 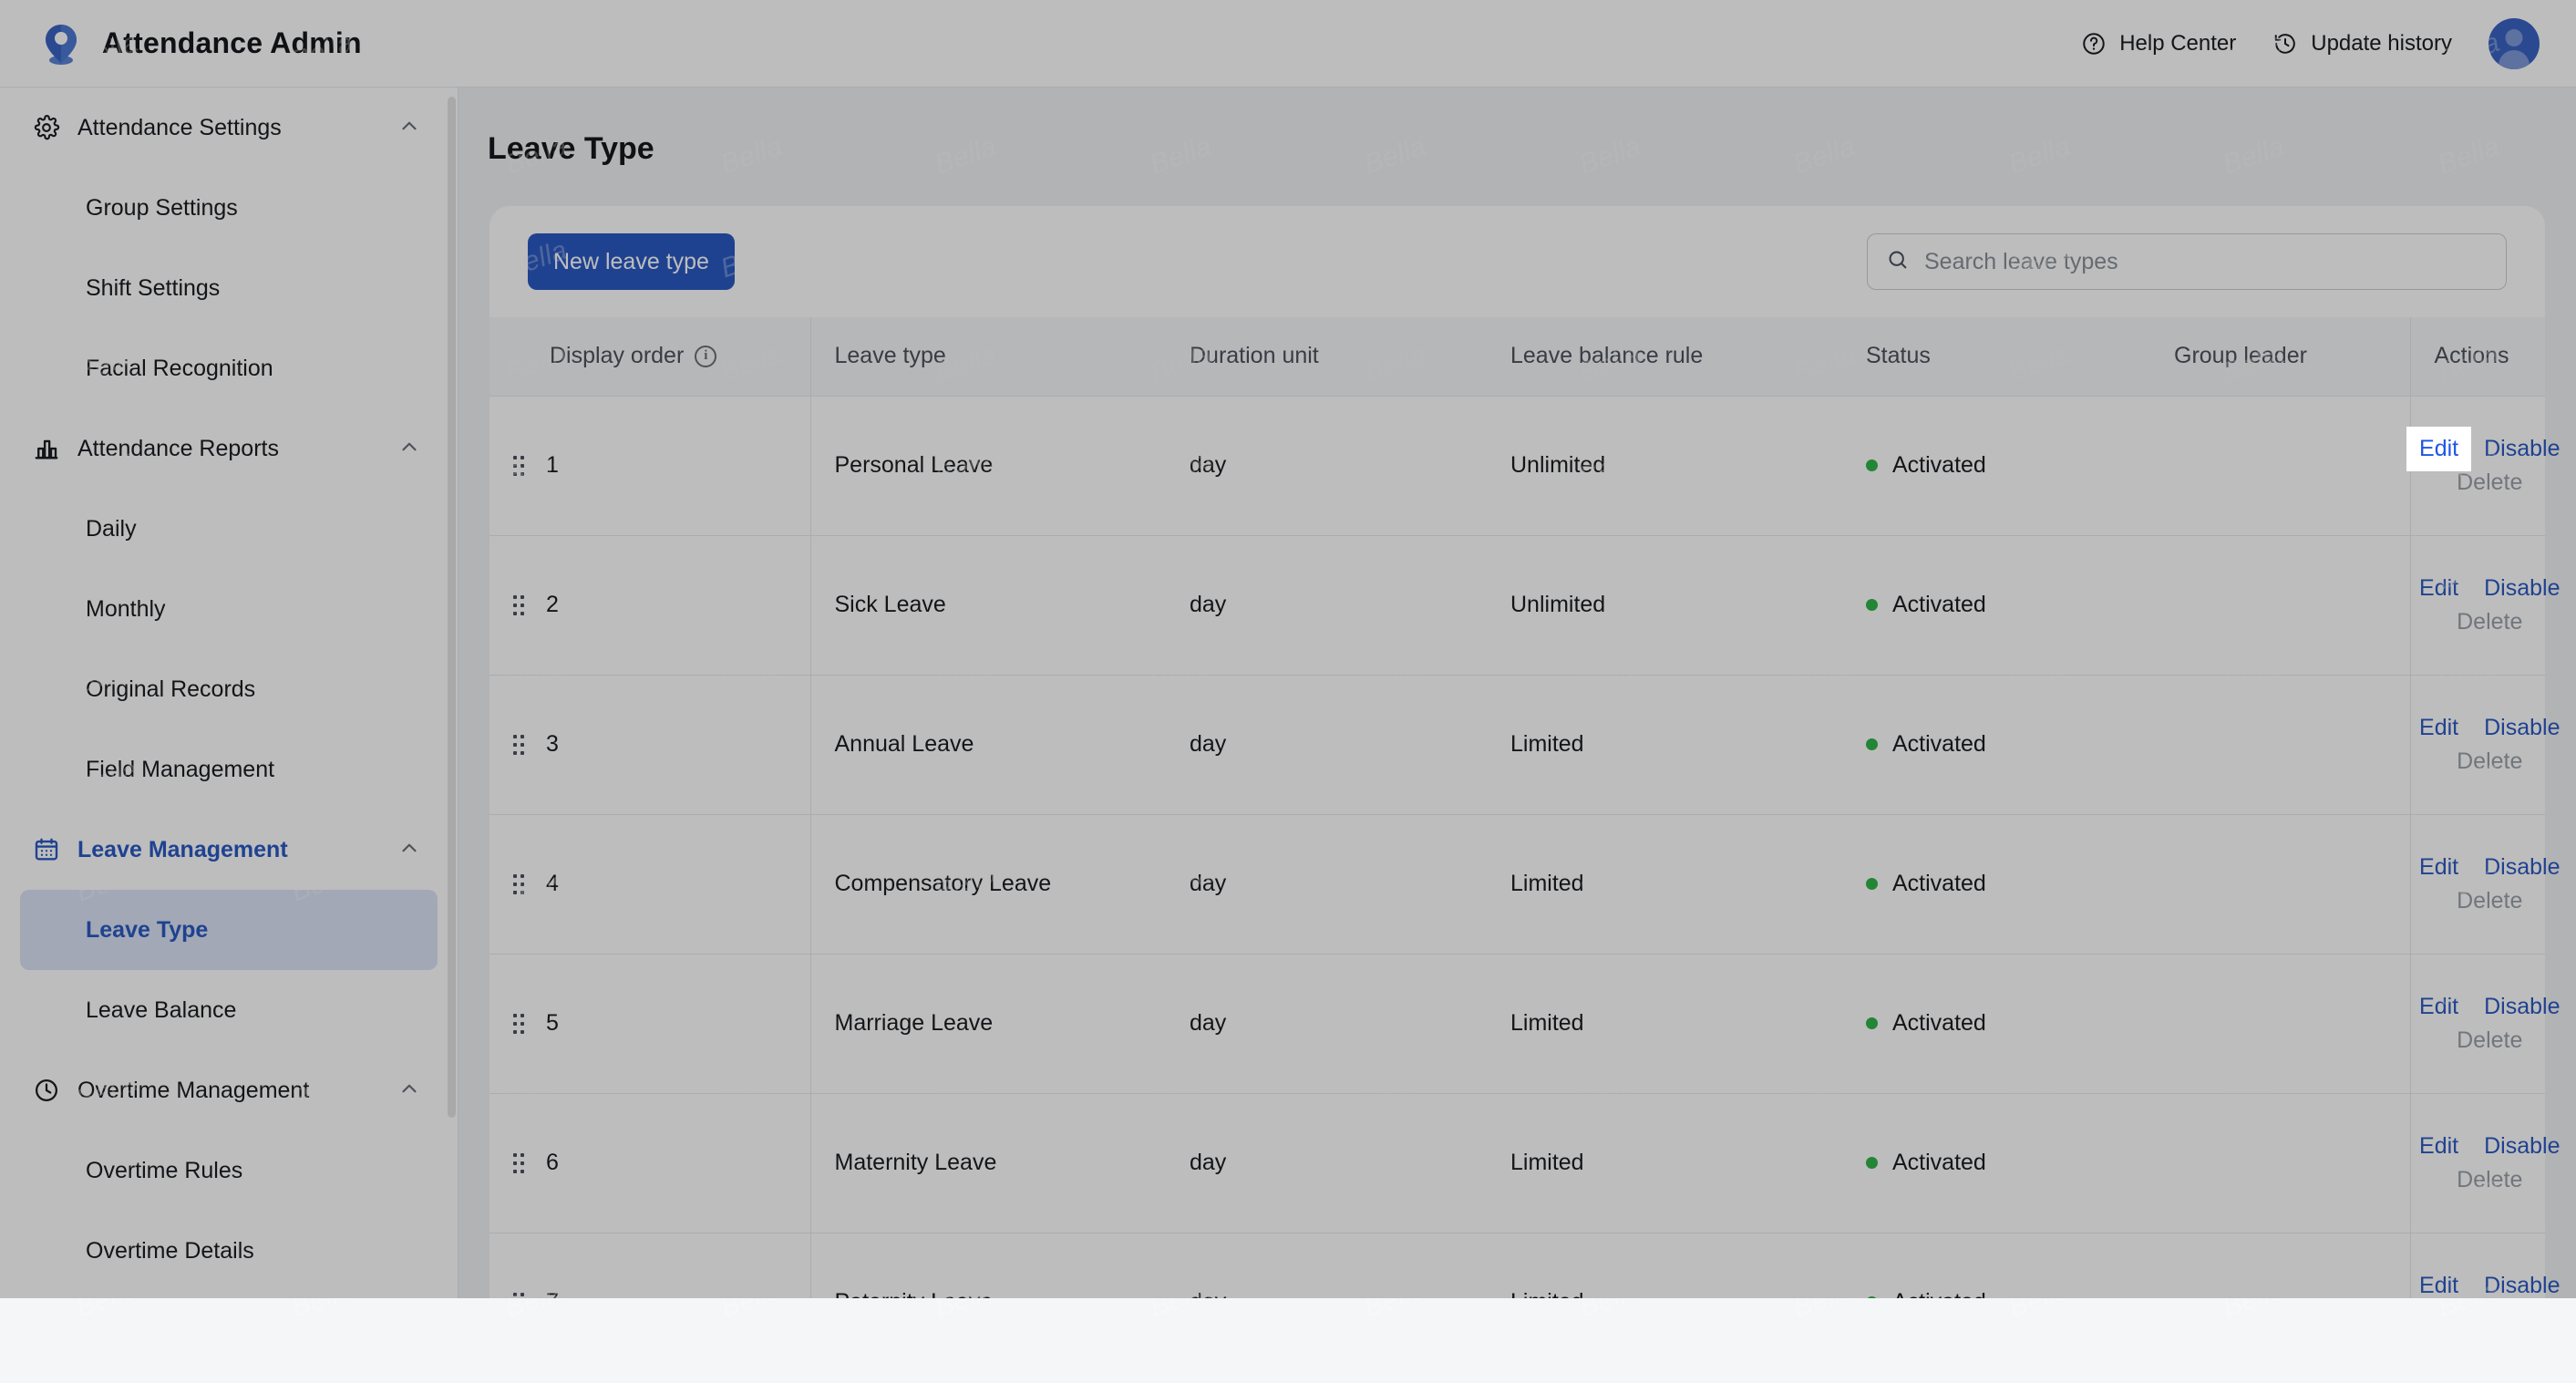 What do you see at coordinates (988, 1163) in the screenshot?
I see `cell-leave-type: Maternity Leave` at bounding box center [988, 1163].